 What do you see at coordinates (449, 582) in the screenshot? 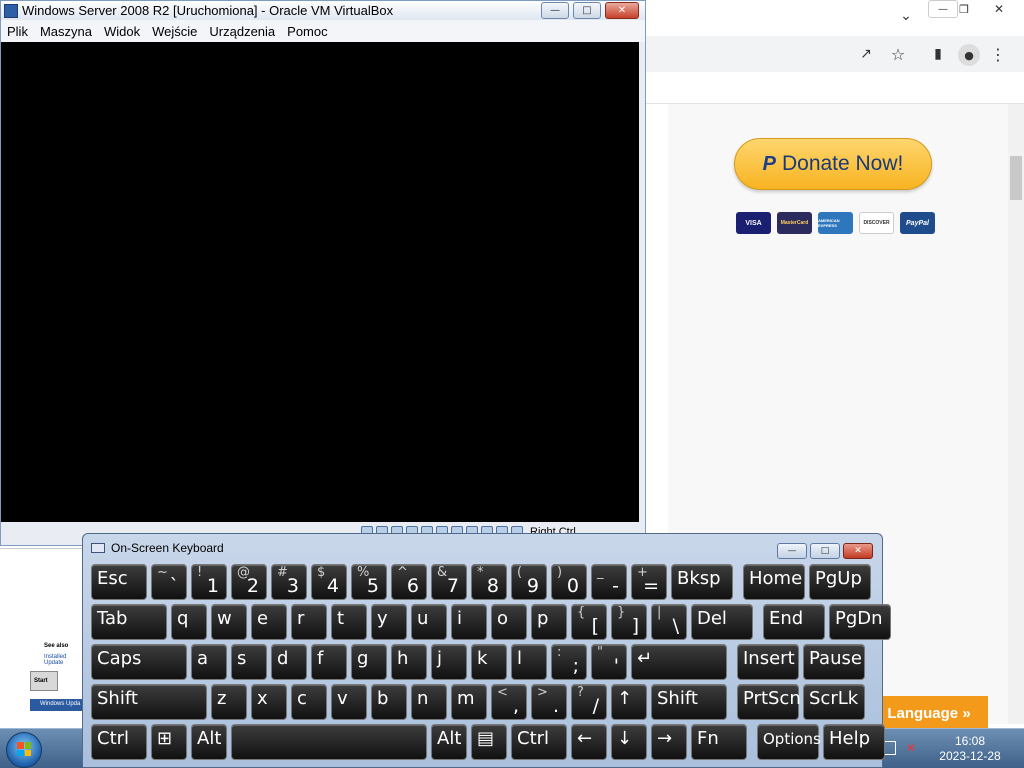
I see `key-7: & 7` at bounding box center [449, 582].